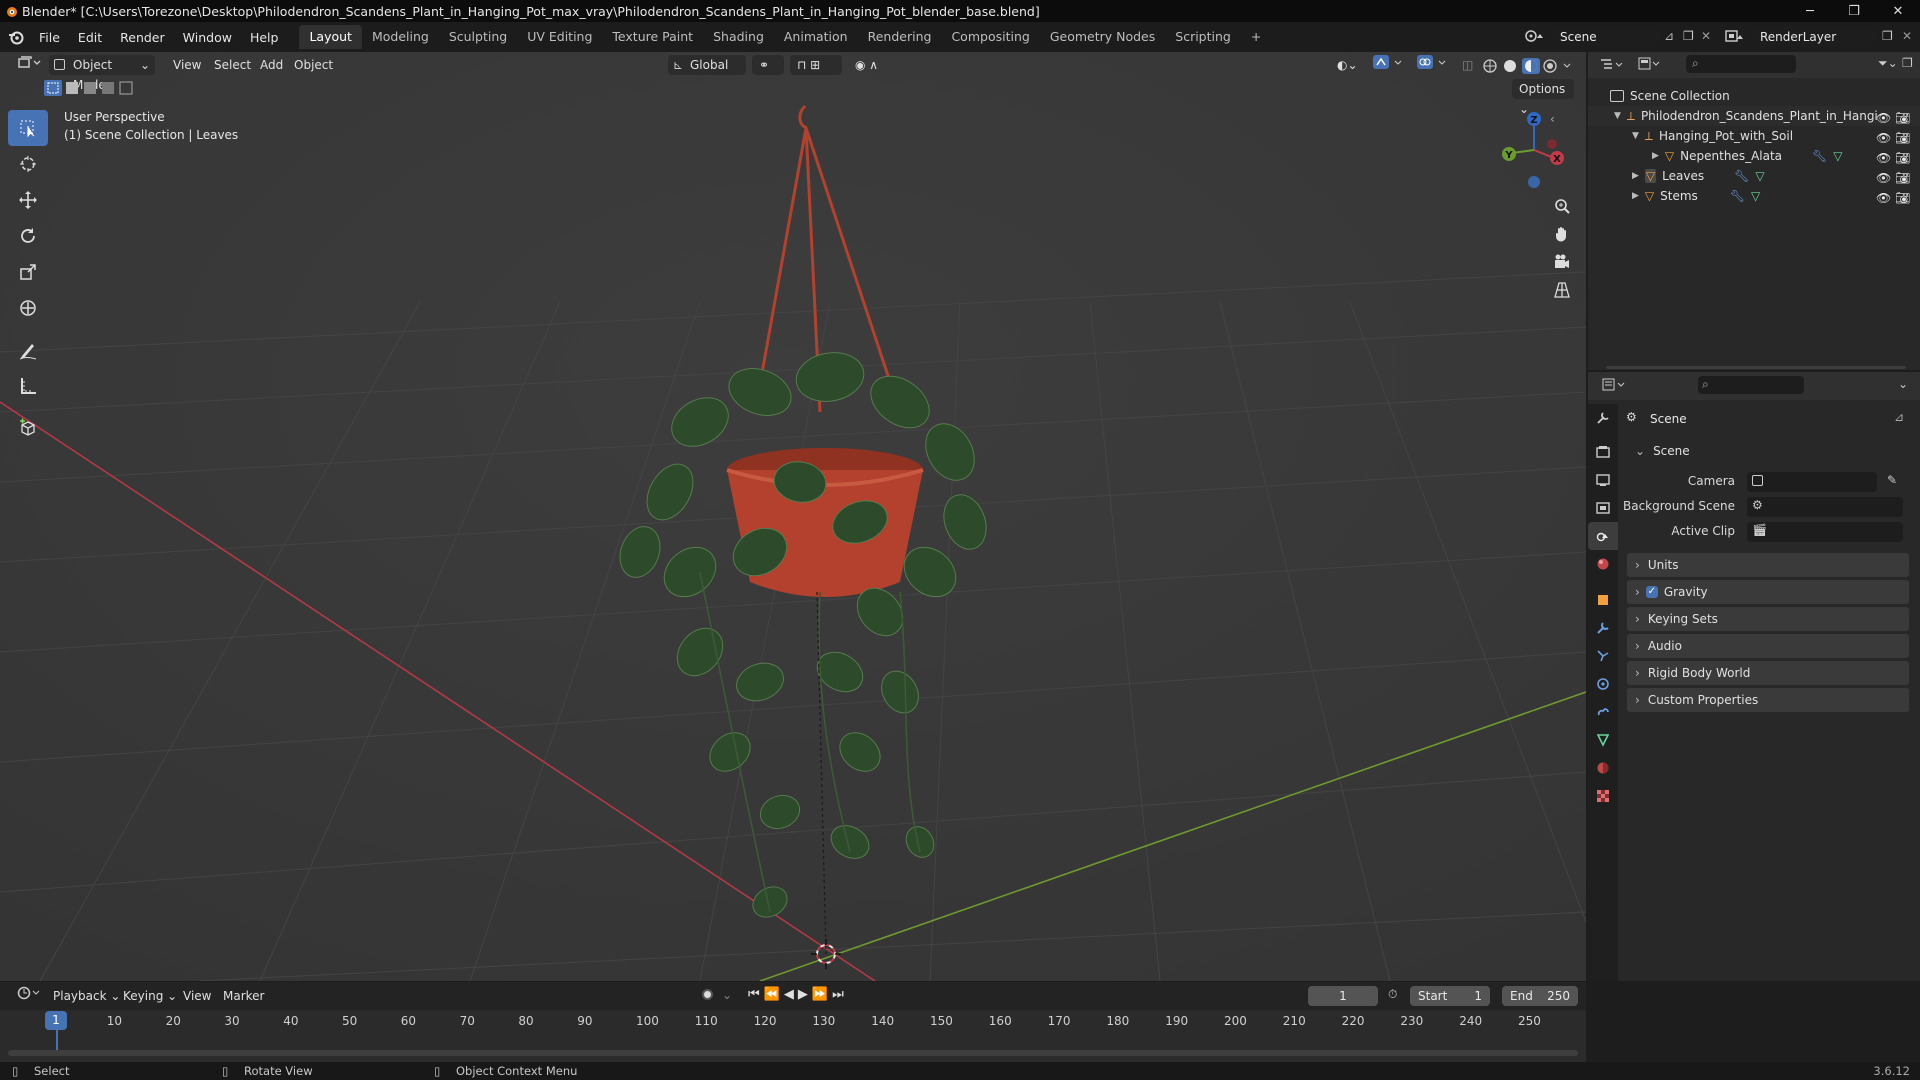 The width and height of the screenshot is (1920, 1080). What do you see at coordinates (774, 994) in the screenshot?
I see `jump-keyframe-back-icon: ⏪` at bounding box center [774, 994].